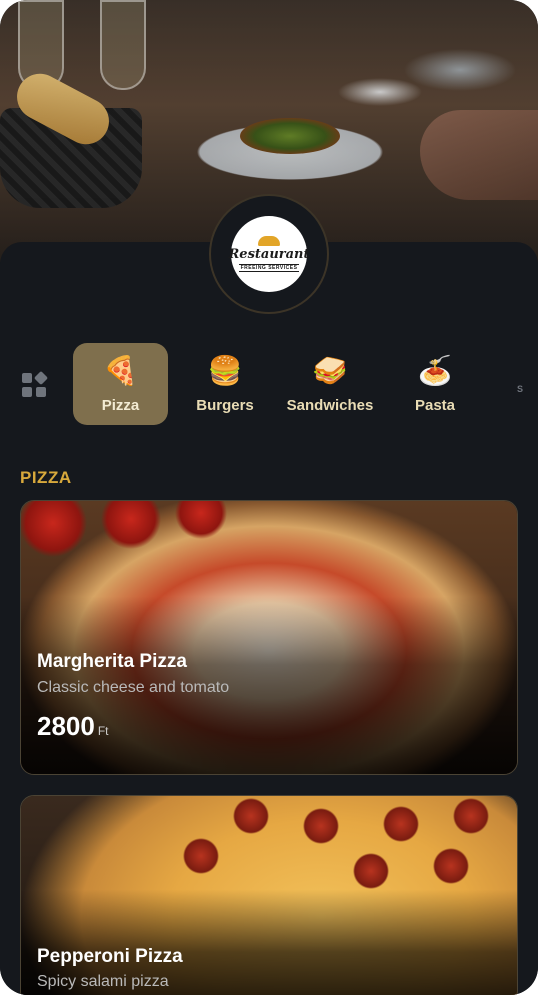 This screenshot has height=995, width=538. What do you see at coordinates (103, 981) in the screenshot?
I see `item-description: Spicy salami pizza` at bounding box center [103, 981].